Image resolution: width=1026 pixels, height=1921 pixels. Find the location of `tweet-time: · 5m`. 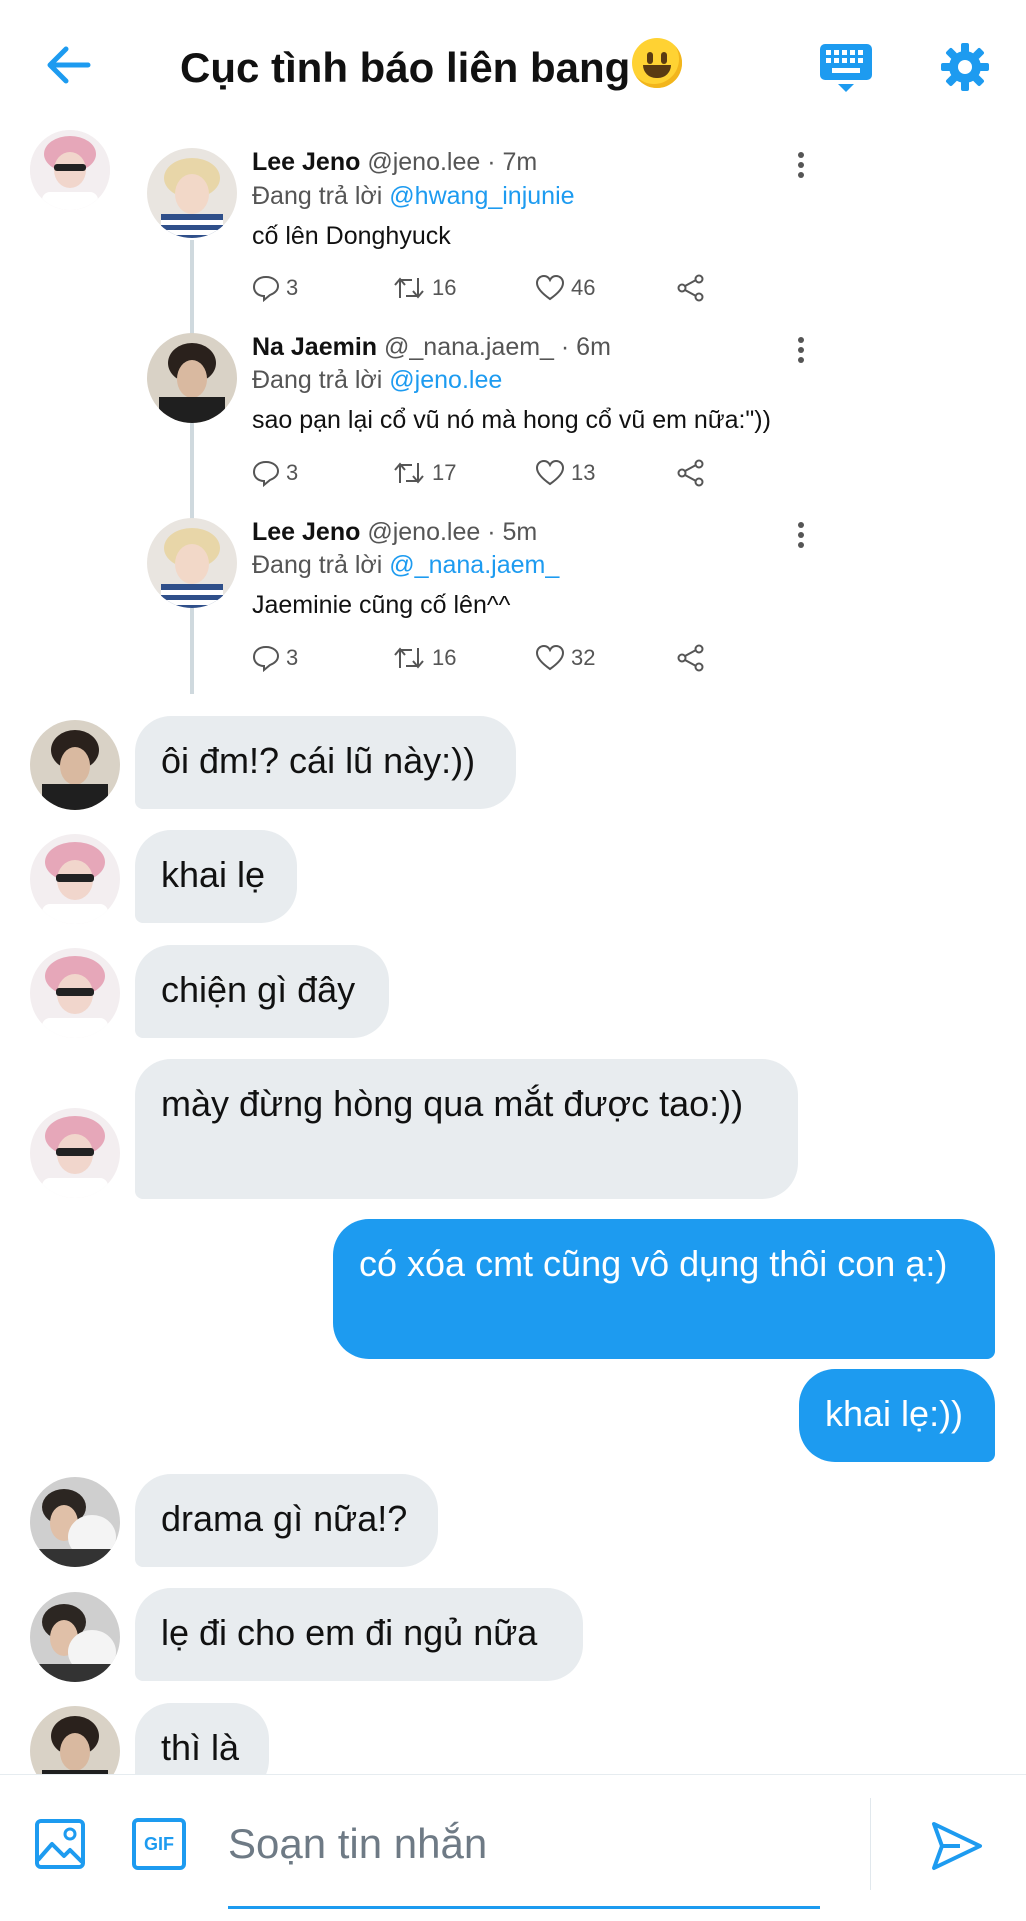

tweet-time: · 5m is located at coordinates (512, 532).